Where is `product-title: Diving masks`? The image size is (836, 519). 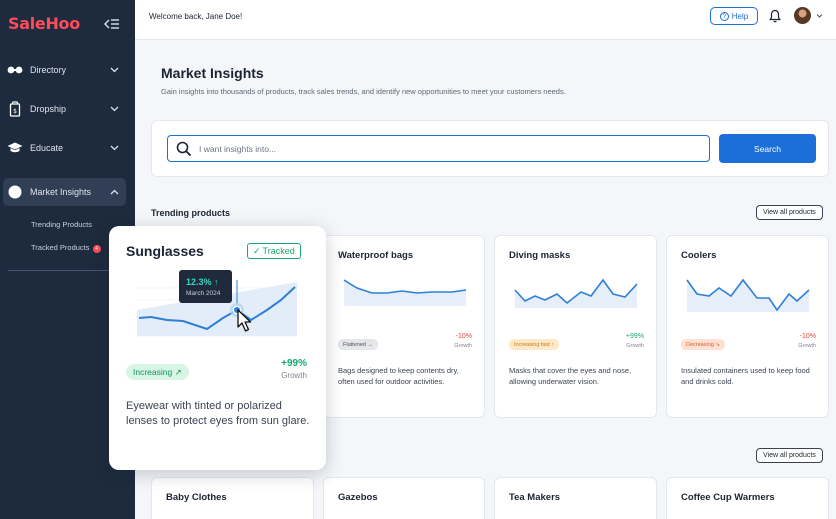 product-title: Diving masks is located at coordinates (540, 255).